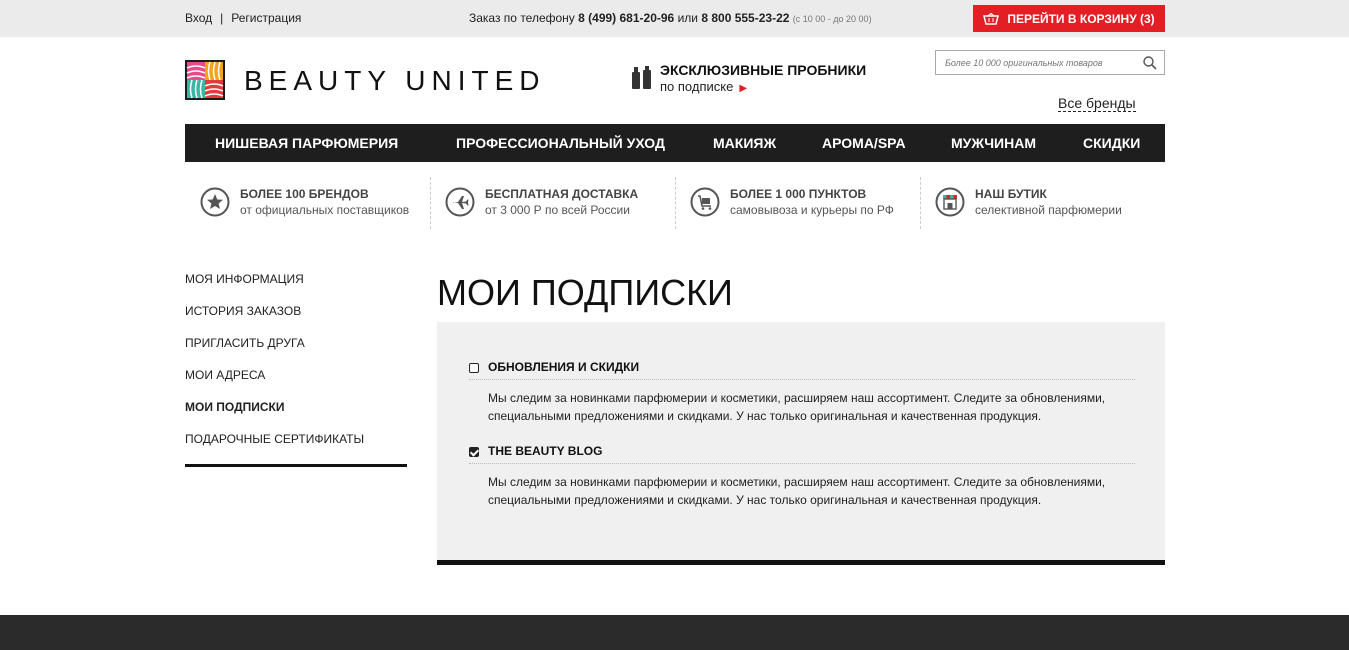  Describe the element at coordinates (545, 451) in the screenshot. I see `subscription-label: THE BEAUTY BLOG` at that location.